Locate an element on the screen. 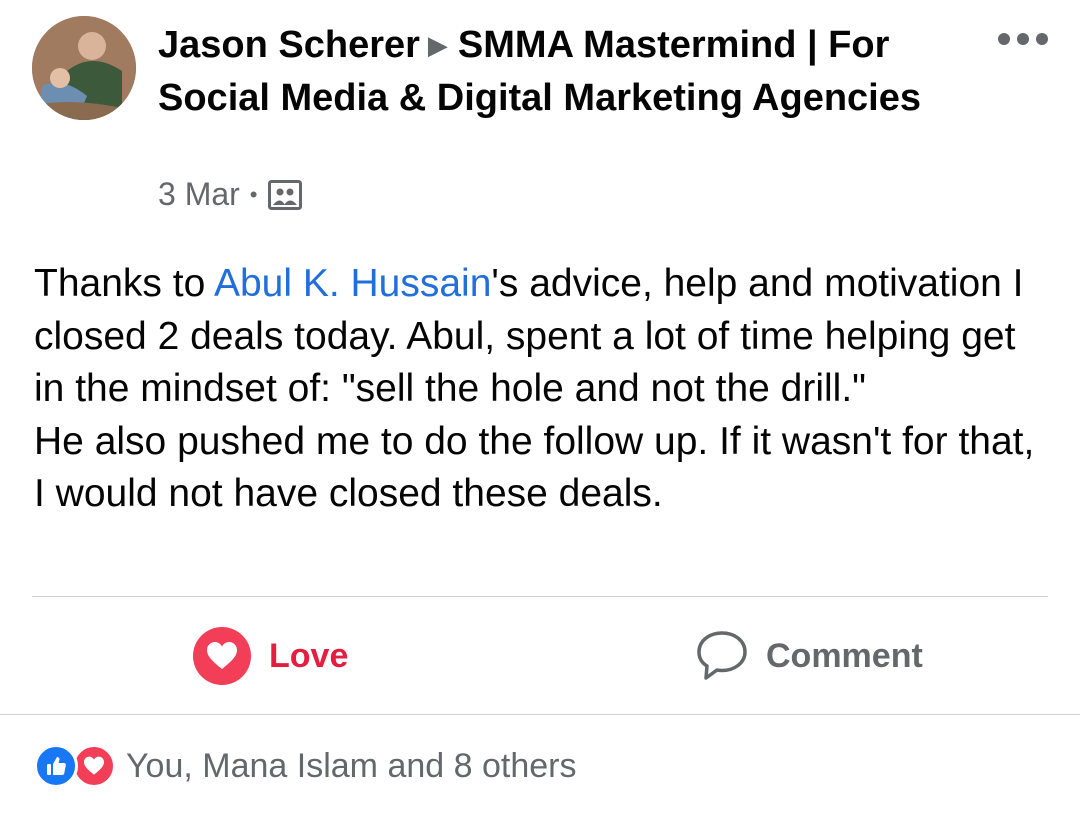  post-meta: 3 Mar • is located at coordinates (230, 194).